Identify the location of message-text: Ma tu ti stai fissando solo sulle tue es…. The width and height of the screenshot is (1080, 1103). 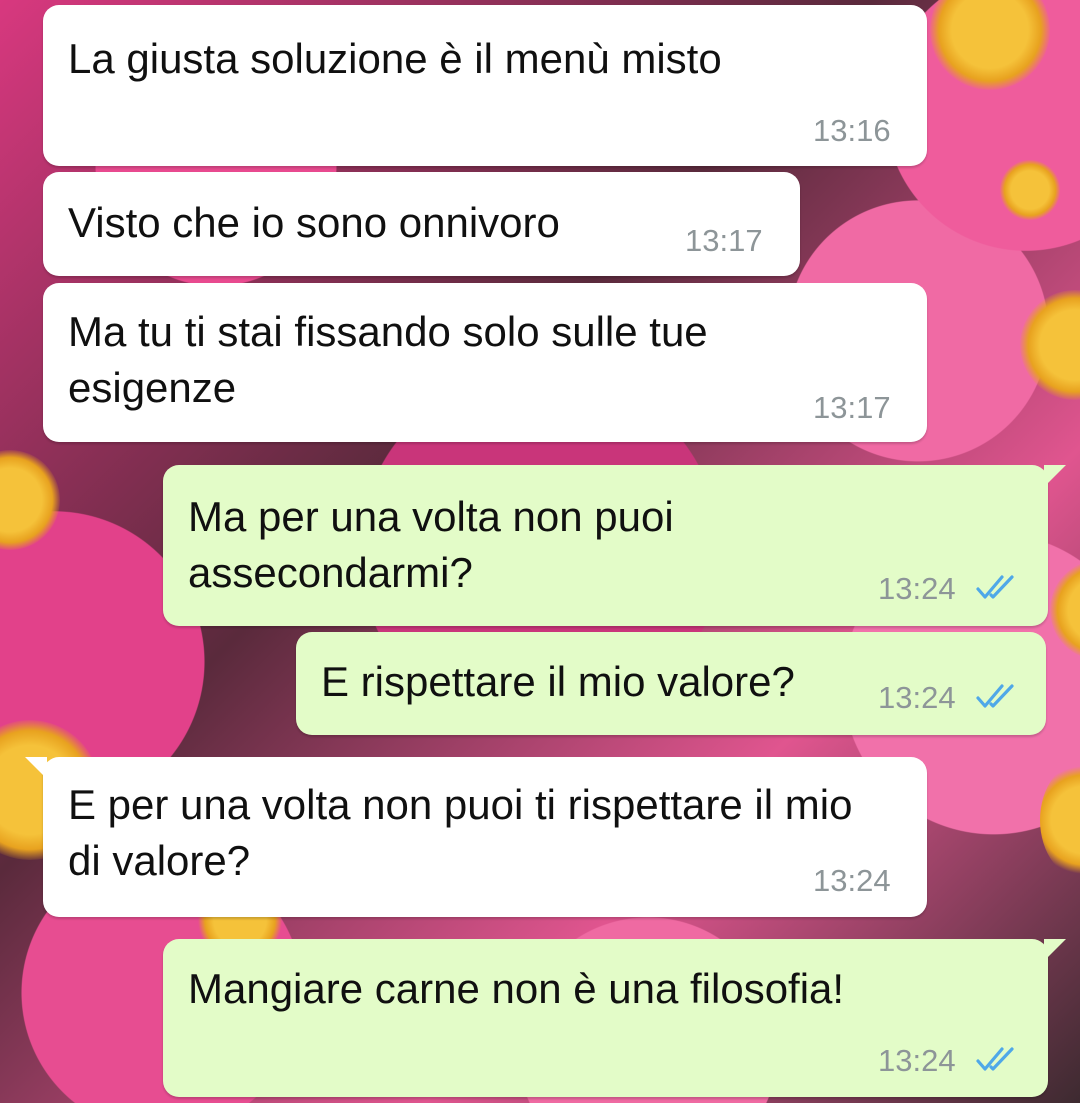
(388, 359).